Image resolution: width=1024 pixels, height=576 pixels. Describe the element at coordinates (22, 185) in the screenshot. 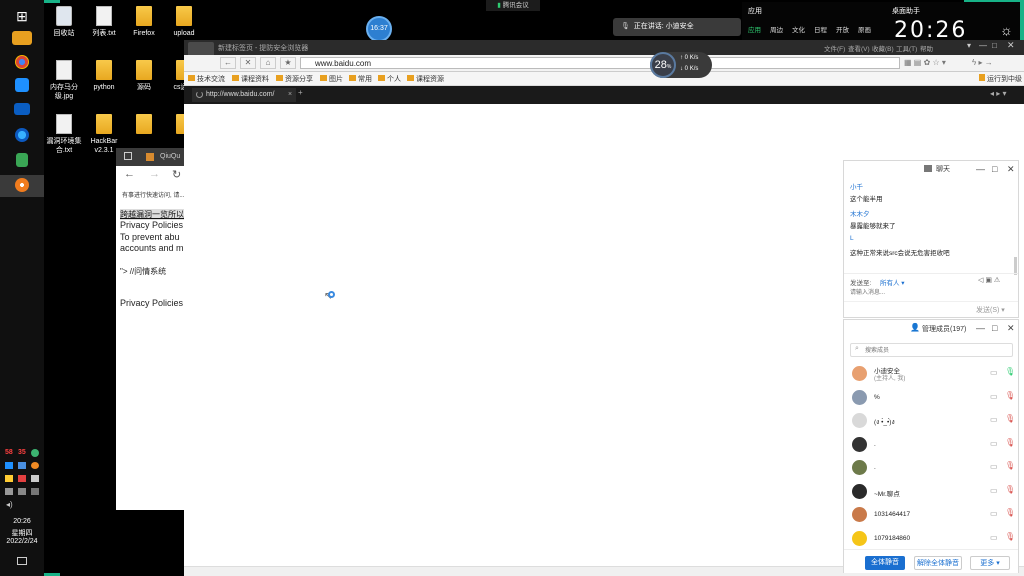

I see `browser-app-icon` at that location.